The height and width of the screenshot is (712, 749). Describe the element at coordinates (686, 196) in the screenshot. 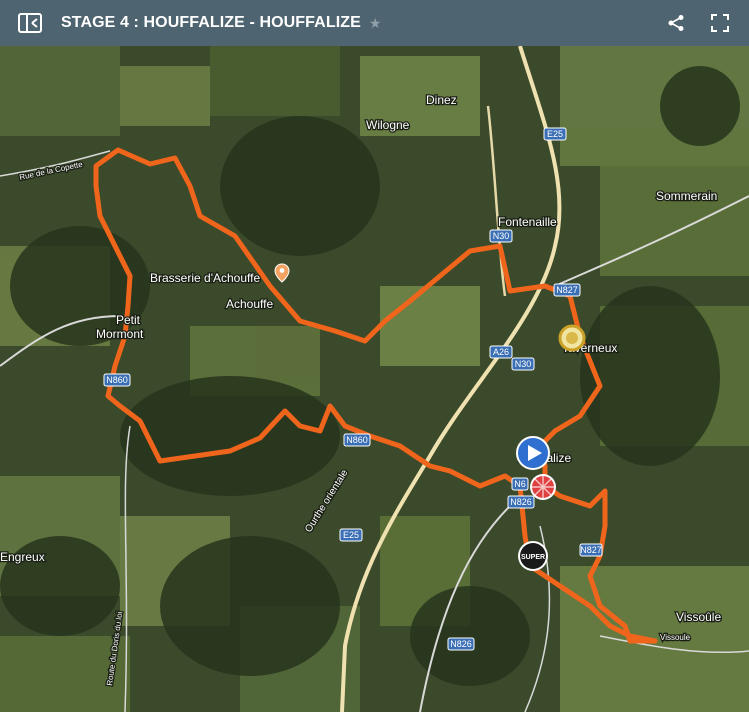

I see `label-sommerain: Sommerain` at that location.